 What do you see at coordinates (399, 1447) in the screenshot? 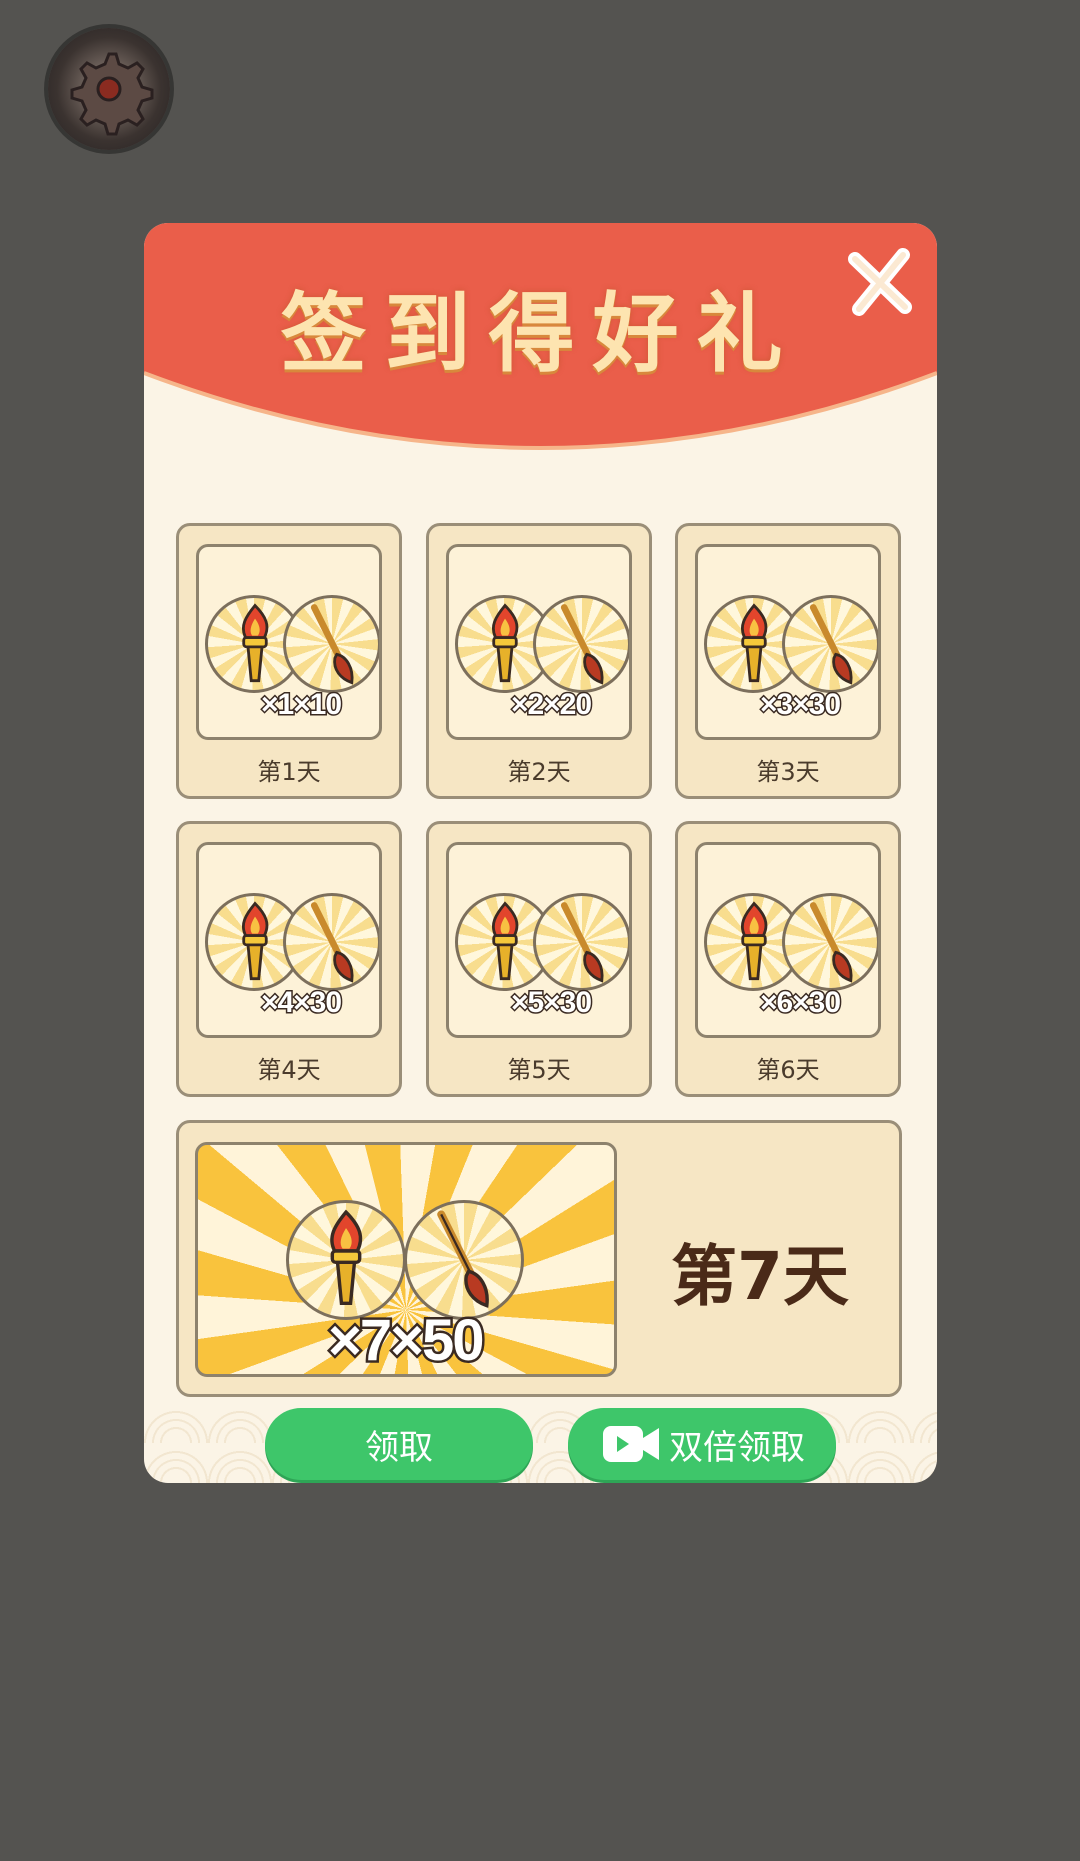
I see `claim-button-label: 领取` at bounding box center [399, 1447].